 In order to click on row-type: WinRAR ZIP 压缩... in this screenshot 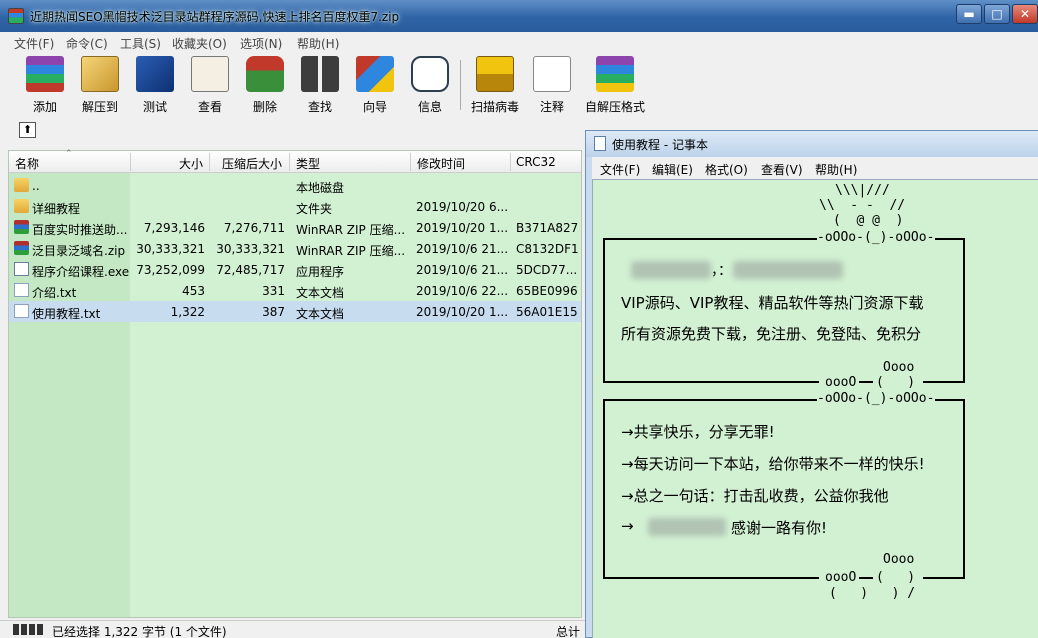, I will do `click(351, 230)`.